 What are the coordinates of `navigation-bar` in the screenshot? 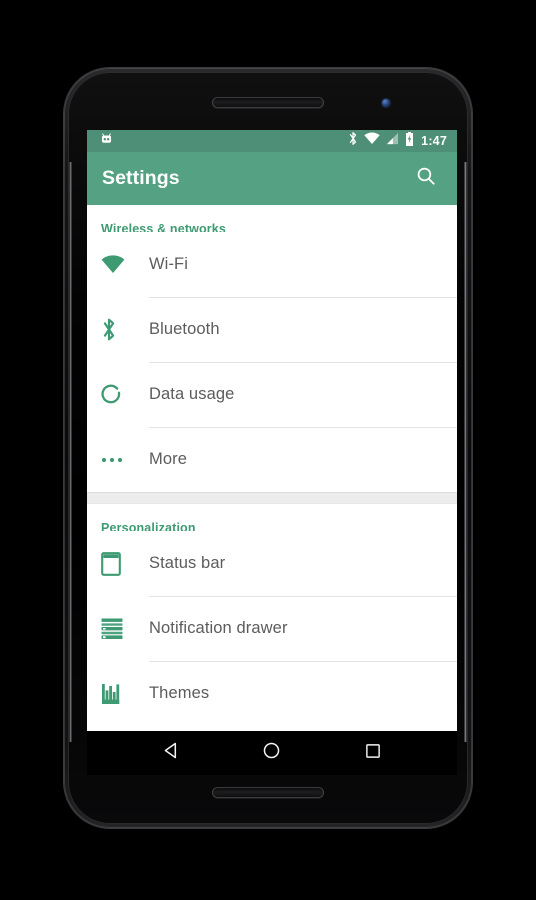 It's located at (272, 753).